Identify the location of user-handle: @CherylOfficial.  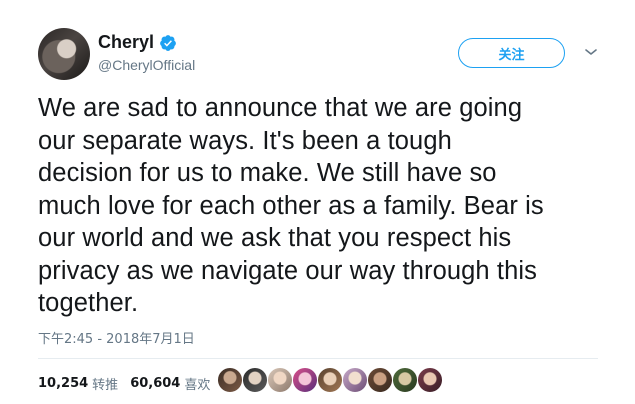
(146, 65).